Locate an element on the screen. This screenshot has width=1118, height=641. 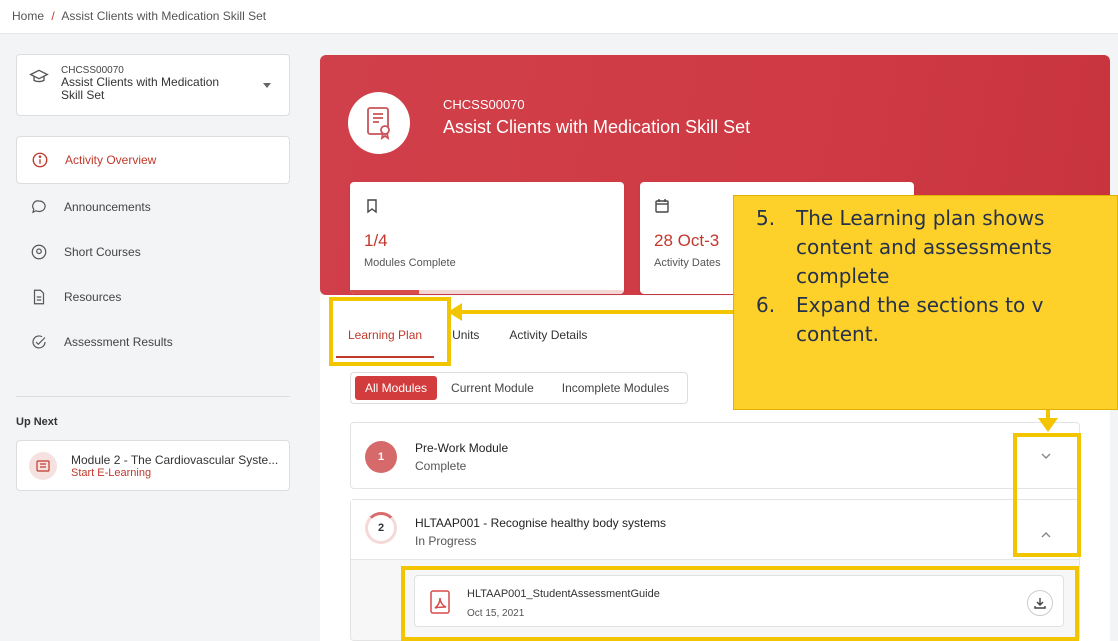
module-title: Pre-Work Module is located at coordinates (462, 448).